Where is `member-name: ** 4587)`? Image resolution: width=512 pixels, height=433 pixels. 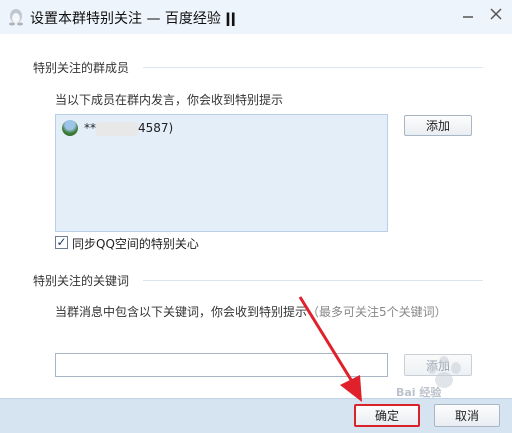
member-name: ** 4587) is located at coordinates (128, 128).